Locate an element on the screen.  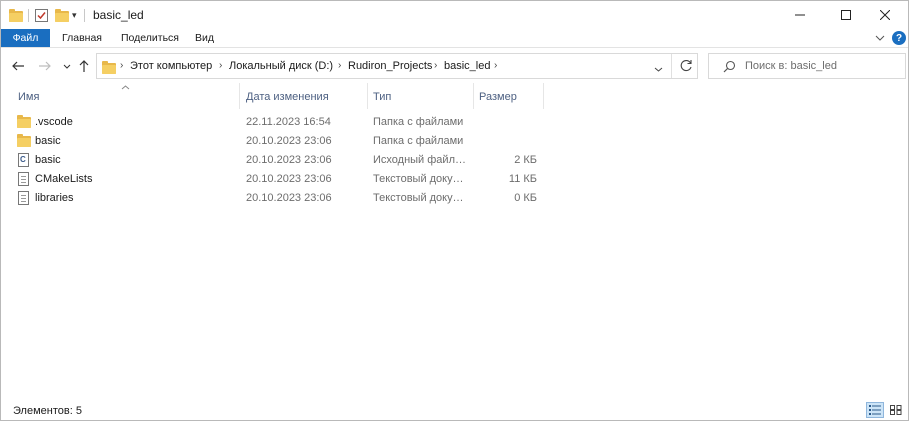
back-arrow-icon is located at coordinates (18, 66).